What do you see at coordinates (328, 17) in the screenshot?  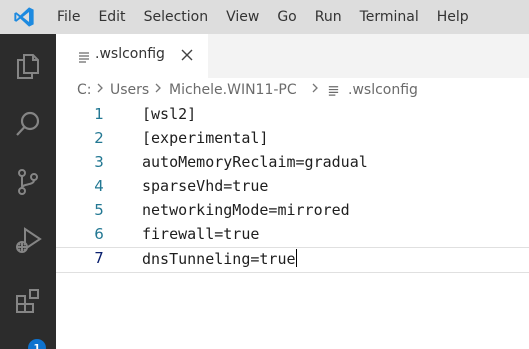 I see `menu-run: Run` at bounding box center [328, 17].